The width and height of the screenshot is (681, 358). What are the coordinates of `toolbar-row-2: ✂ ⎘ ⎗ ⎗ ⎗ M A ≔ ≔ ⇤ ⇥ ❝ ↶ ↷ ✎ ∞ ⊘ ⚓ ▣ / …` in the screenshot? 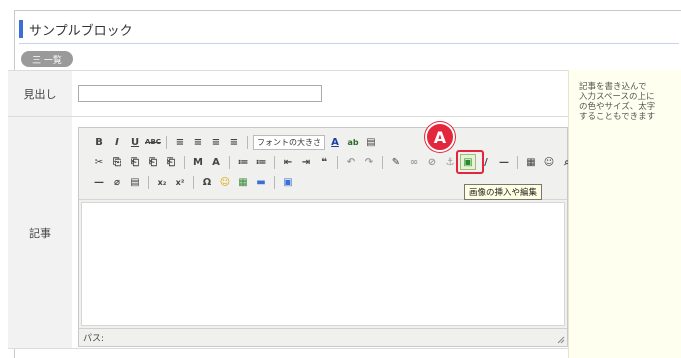 It's located at (333, 162).